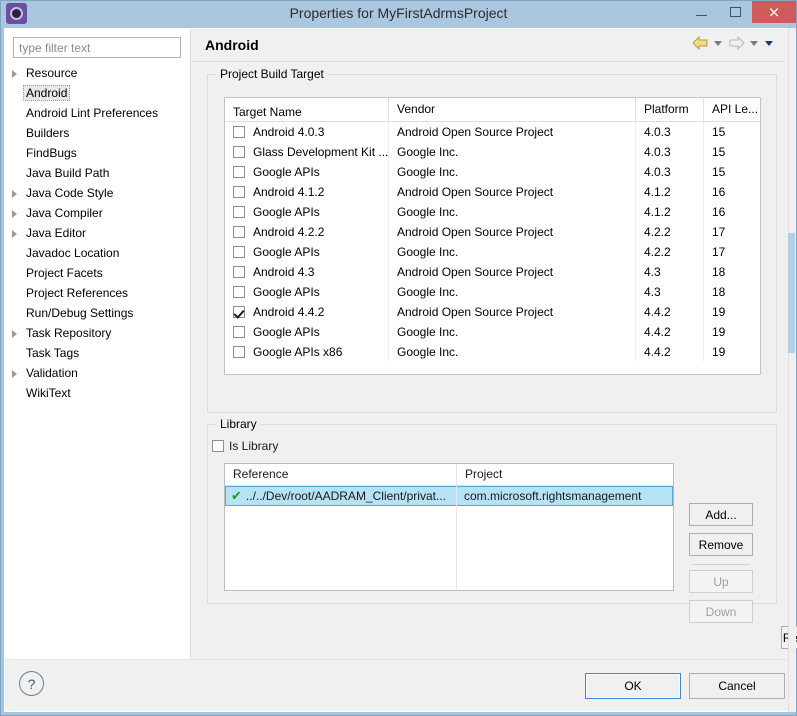 Image resolution: width=797 pixels, height=716 pixels. Describe the element at coordinates (721, 544) in the screenshot. I see `remove-button: Remove` at that location.